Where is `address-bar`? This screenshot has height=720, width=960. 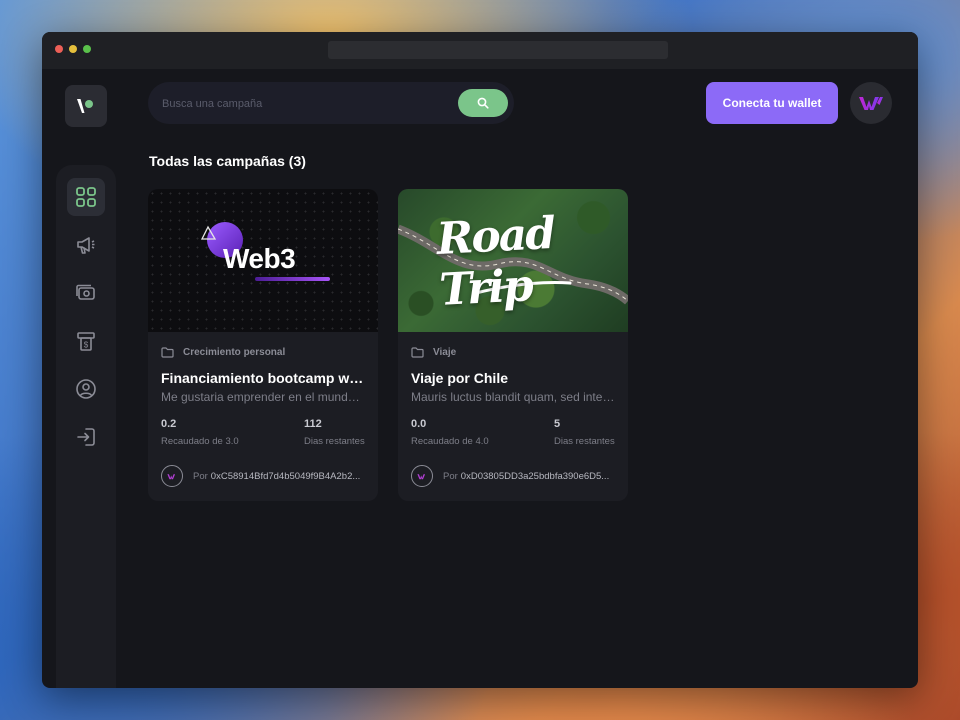 address-bar is located at coordinates (498, 50).